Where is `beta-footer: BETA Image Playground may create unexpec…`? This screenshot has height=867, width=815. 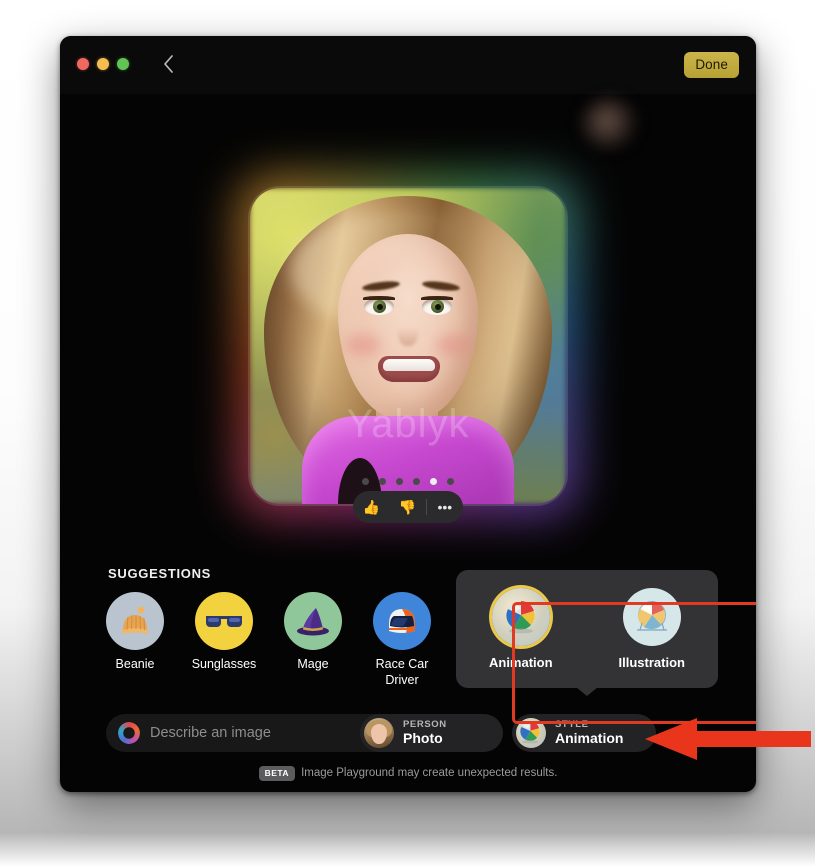 beta-footer: BETA Image Playground may create unexpec… is located at coordinates (408, 773).